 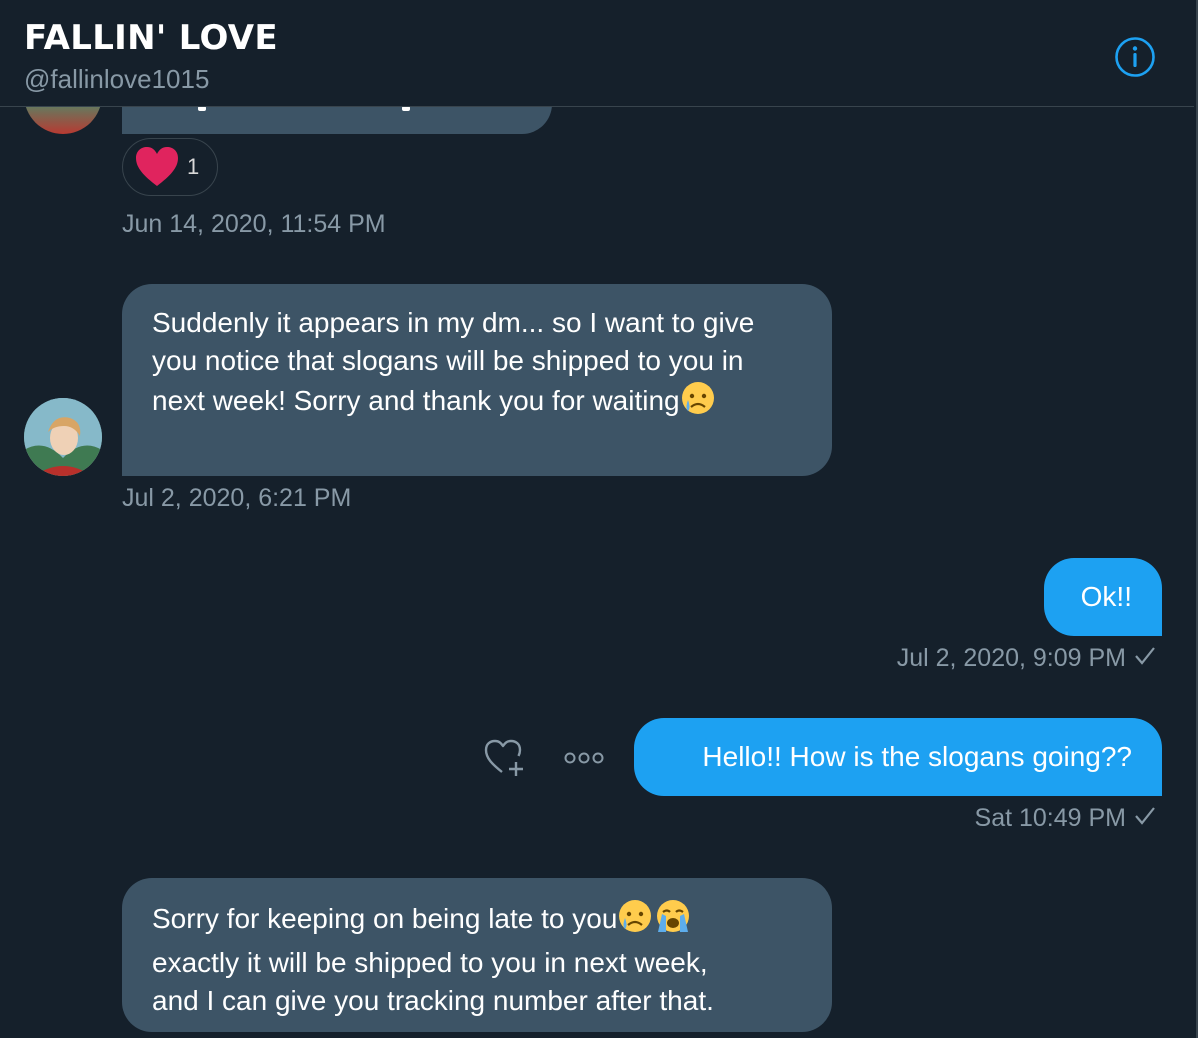 What do you see at coordinates (505, 758) in the screenshot?
I see `add-reaction-icon` at bounding box center [505, 758].